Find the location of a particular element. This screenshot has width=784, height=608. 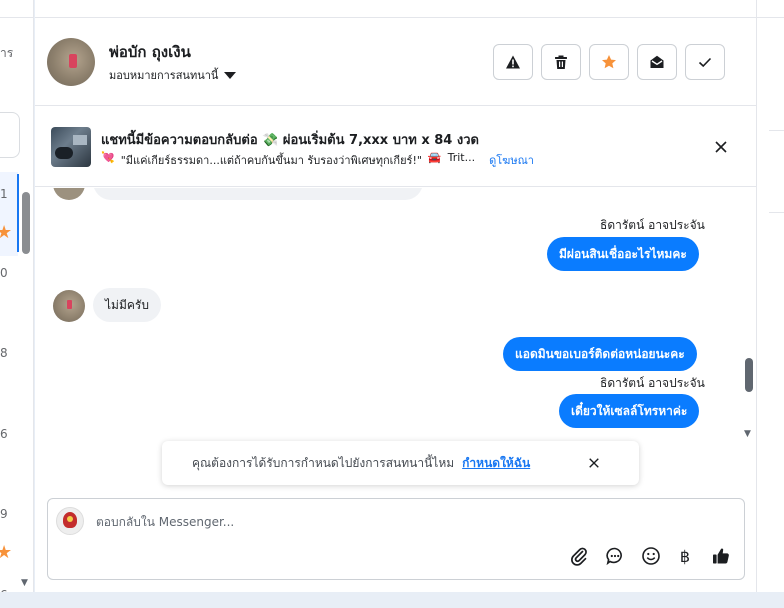

incoming-message: ไม่มีครับ is located at coordinates (127, 305).